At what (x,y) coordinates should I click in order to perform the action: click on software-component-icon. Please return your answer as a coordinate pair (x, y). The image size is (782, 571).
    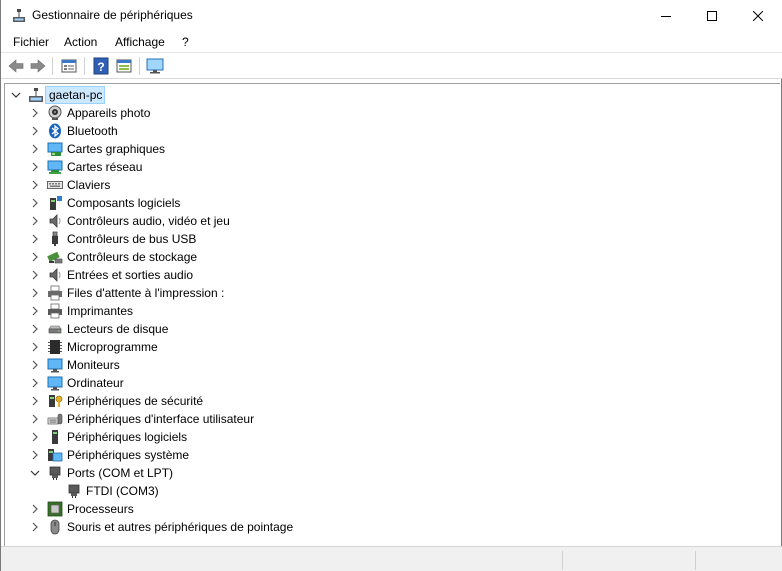
    Looking at the image, I should click on (56, 203).